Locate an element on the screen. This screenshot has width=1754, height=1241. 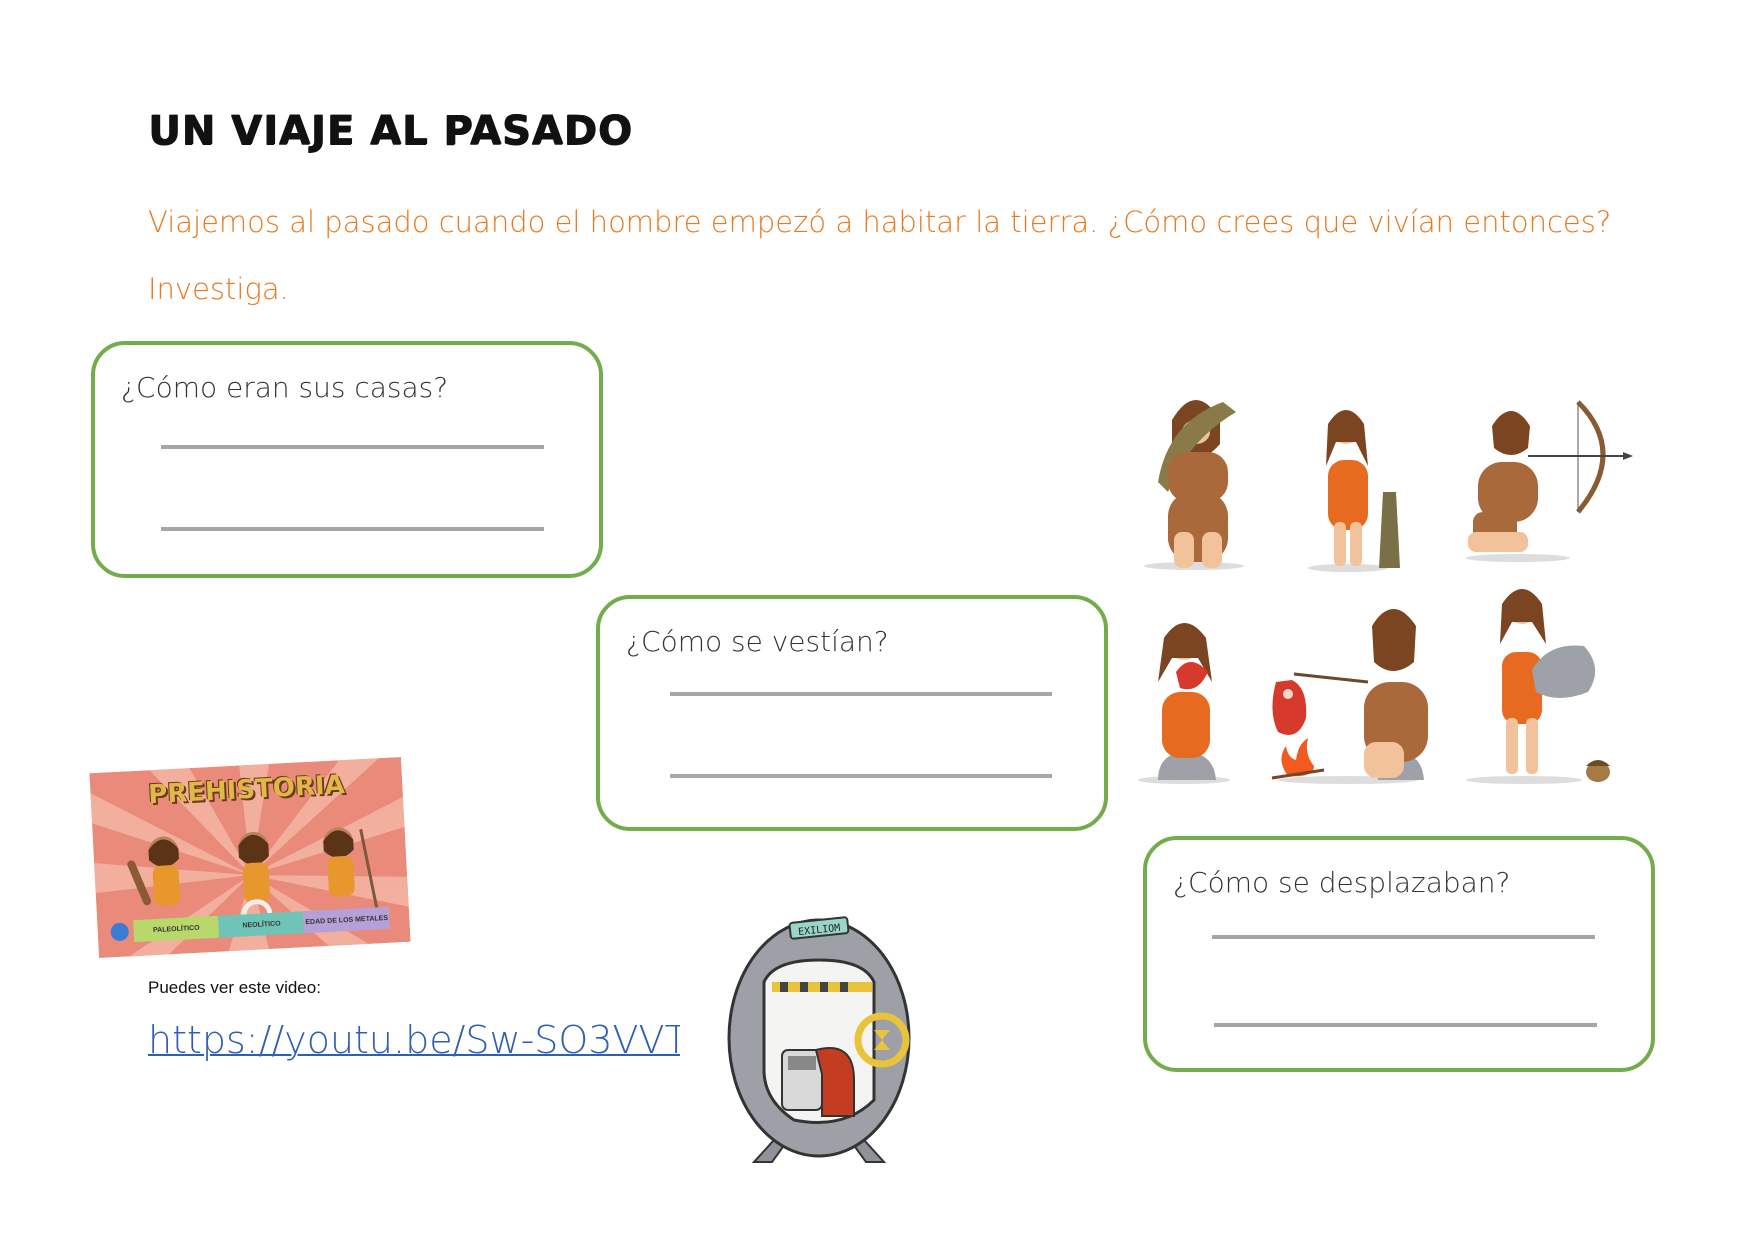
question-text: ¿Cómo eran sus casas? is located at coordinates (285, 387).